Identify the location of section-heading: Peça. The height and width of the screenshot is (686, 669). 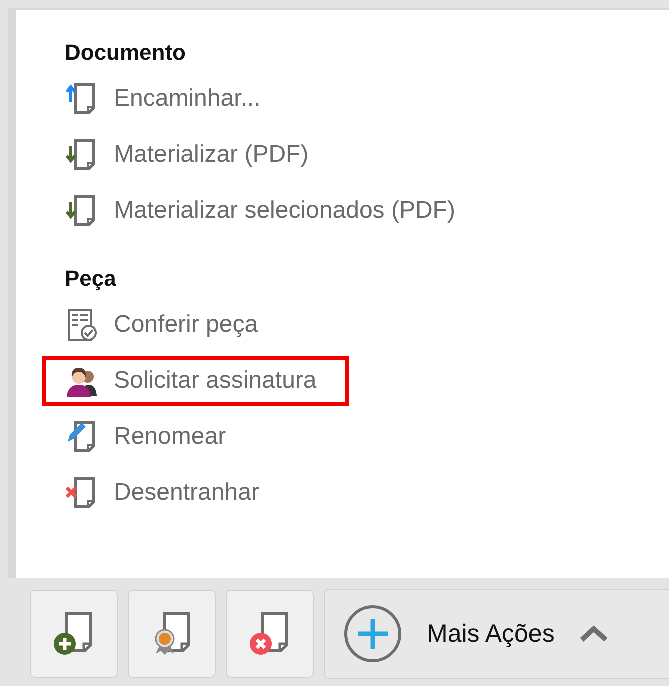
(91, 279).